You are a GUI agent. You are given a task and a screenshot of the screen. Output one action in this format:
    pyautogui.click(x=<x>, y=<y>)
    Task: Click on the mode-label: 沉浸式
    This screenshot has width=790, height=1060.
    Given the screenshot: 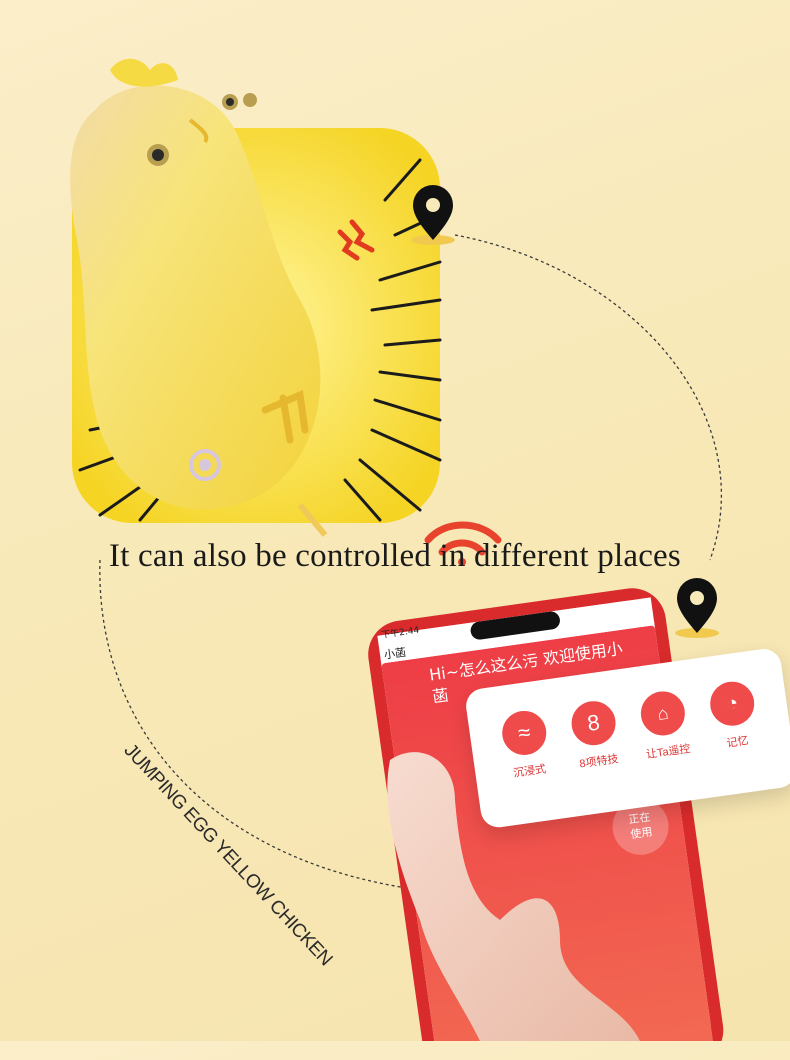 What is the action you would take?
    pyautogui.click(x=529, y=771)
    